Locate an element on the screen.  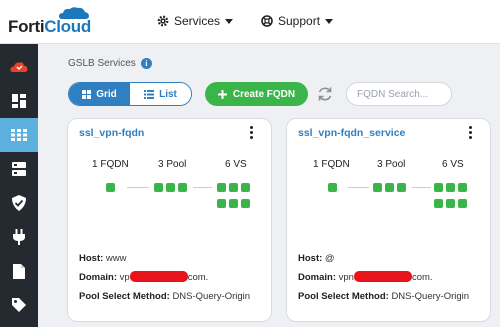
sidebar-item-dashboard is located at coordinates (19, 101).